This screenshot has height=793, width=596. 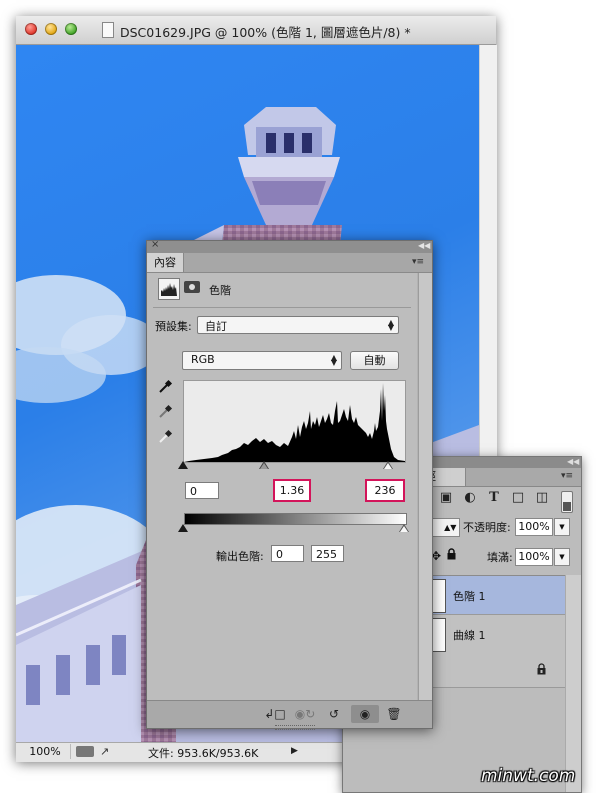 What do you see at coordinates (169, 289) in the screenshot?
I see `levels-adjustment-icon` at bounding box center [169, 289].